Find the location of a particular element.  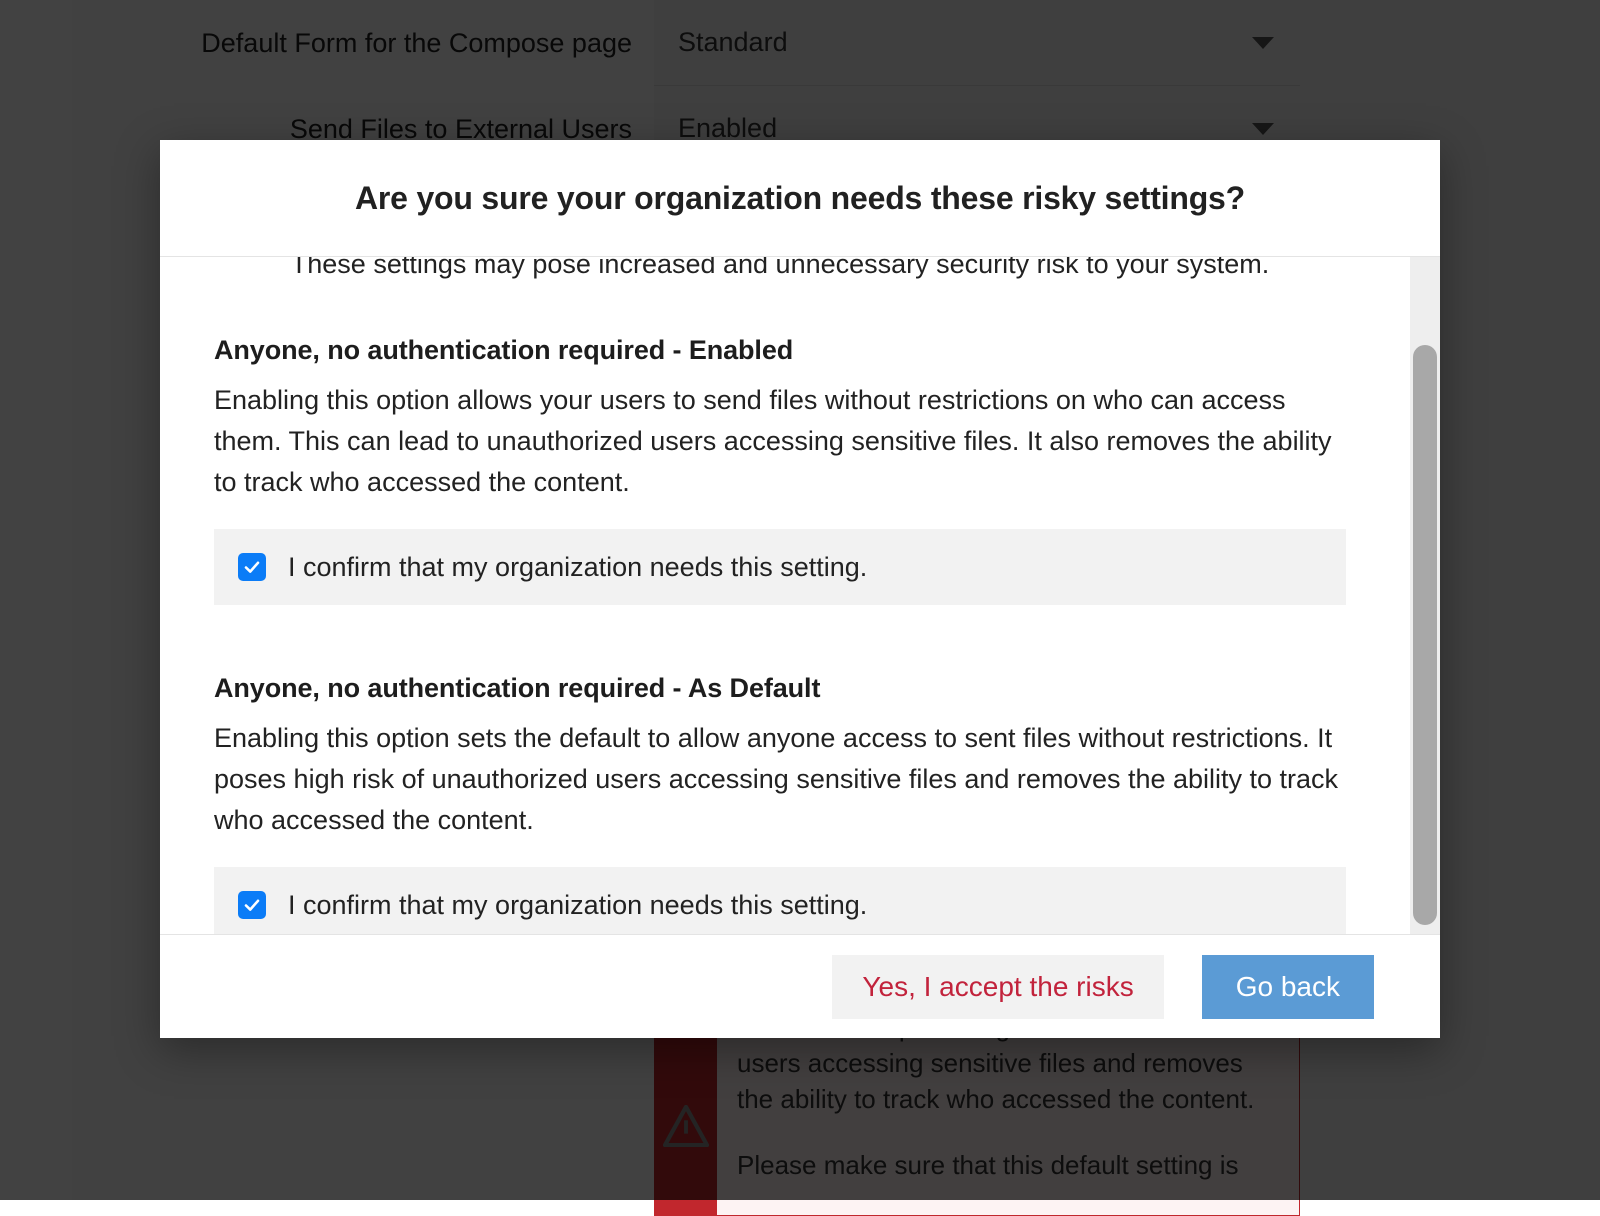

dialog-scrollbar-track is located at coordinates (1425, 595).